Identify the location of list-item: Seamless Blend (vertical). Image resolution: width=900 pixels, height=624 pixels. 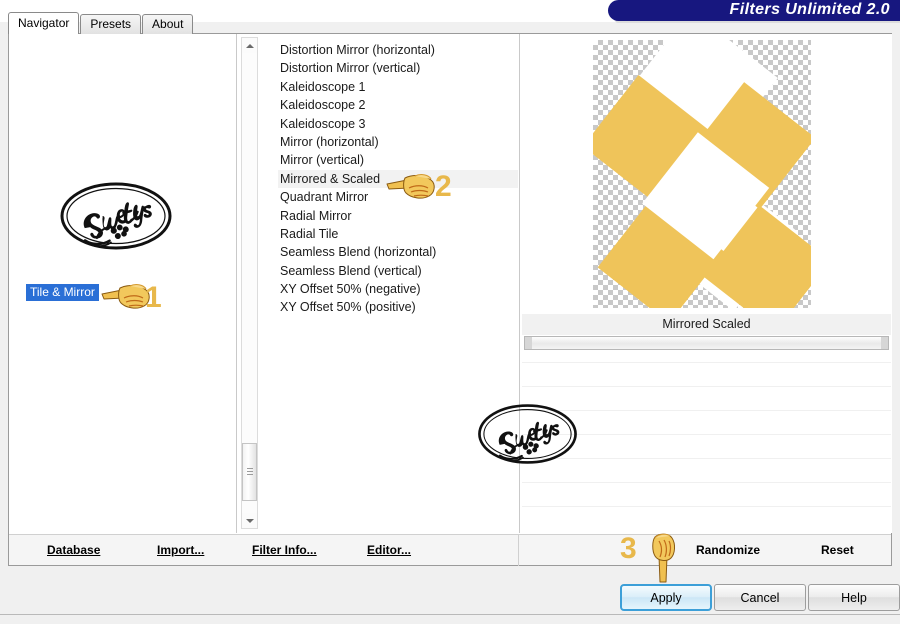
(398, 271).